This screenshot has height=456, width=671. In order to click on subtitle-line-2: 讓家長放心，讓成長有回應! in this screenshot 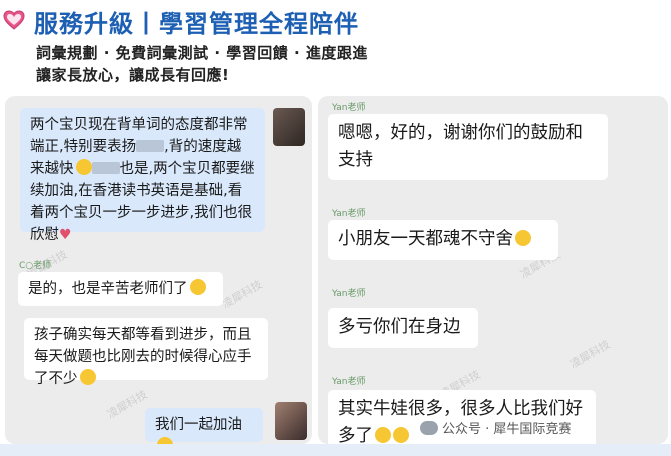, I will do `click(133, 75)`.